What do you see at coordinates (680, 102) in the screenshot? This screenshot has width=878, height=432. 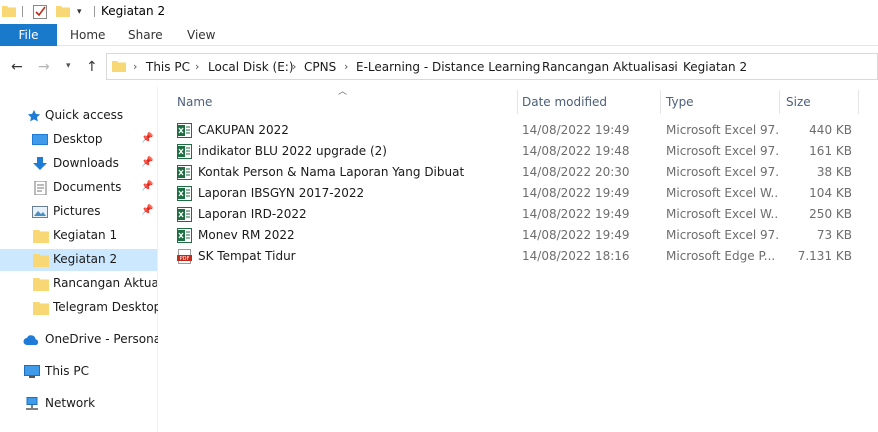 I see `column-header-type: Type` at bounding box center [680, 102].